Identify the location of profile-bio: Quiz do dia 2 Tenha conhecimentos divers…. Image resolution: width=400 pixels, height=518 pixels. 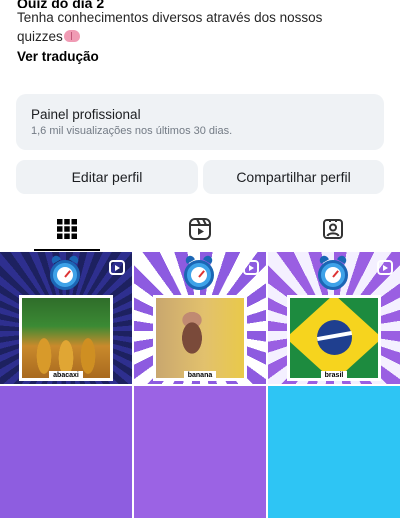
(202, 33).